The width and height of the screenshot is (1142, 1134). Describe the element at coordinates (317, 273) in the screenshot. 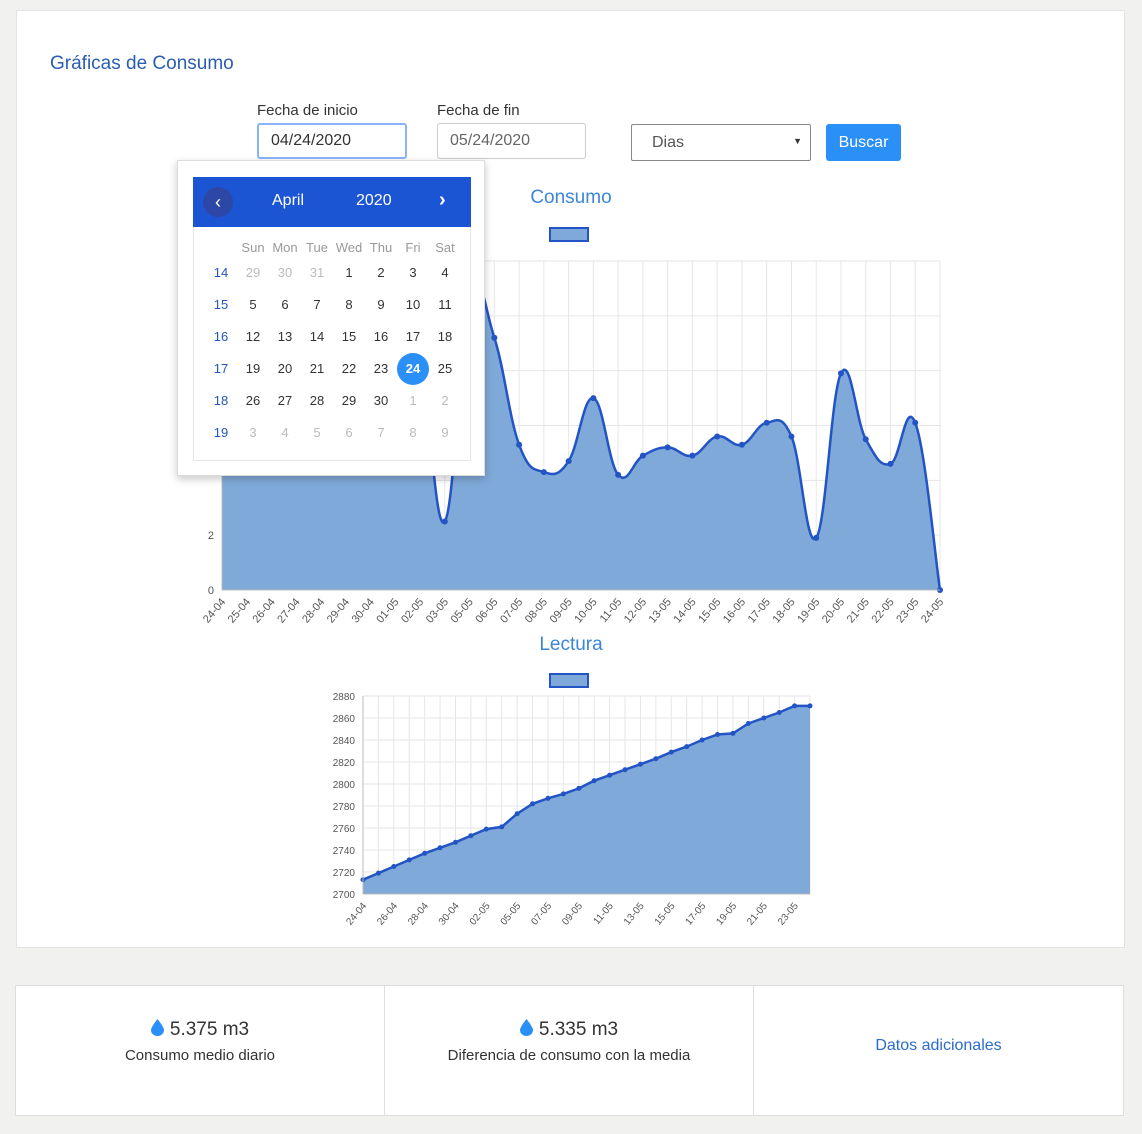

I see `calendar-day: 31` at that location.